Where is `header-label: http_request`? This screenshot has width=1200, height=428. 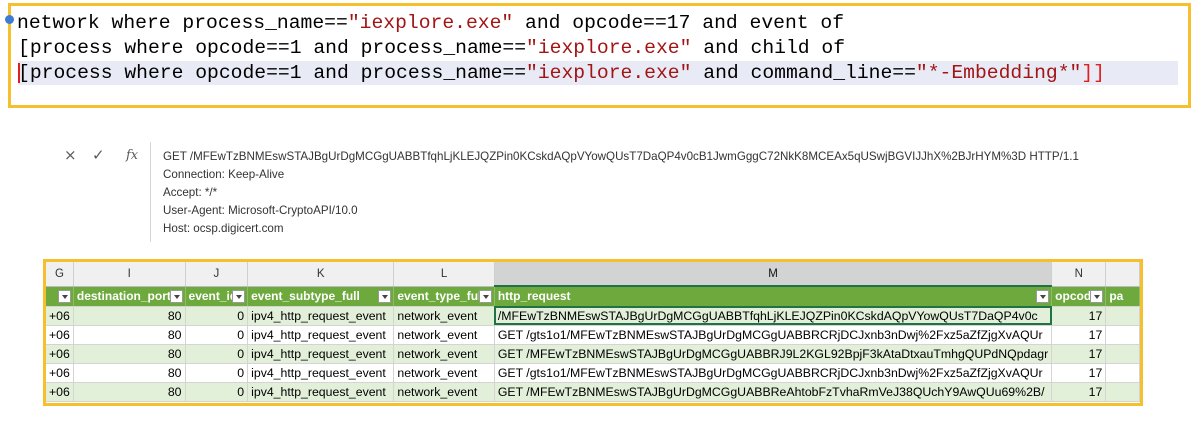 header-label: http_request is located at coordinates (534, 296).